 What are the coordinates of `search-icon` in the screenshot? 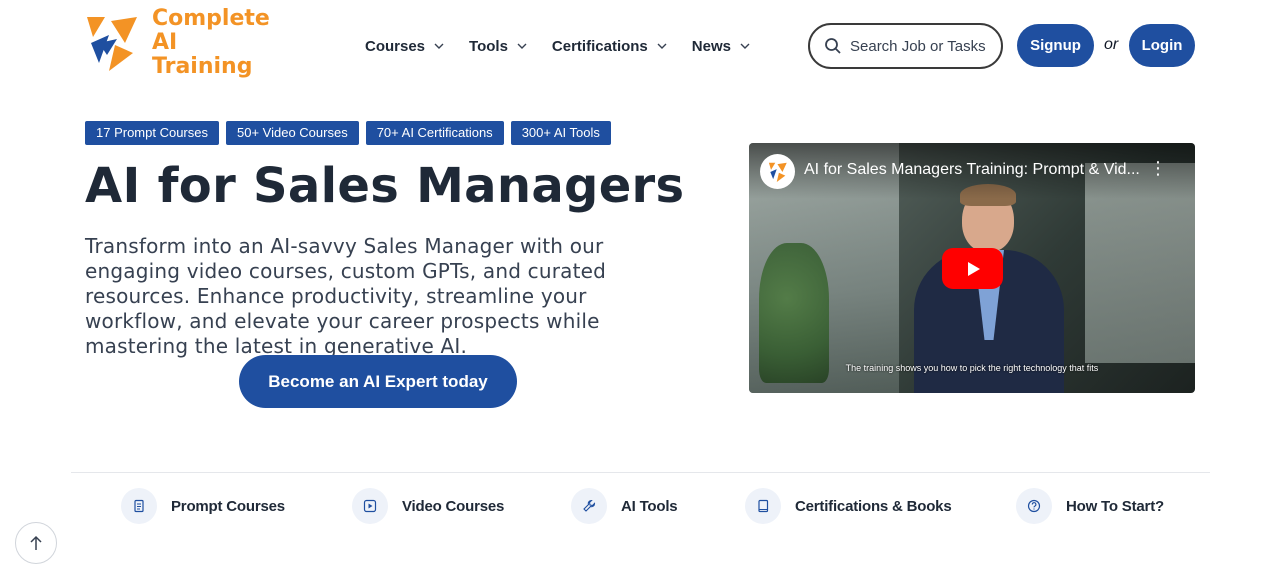 It's located at (833, 46).